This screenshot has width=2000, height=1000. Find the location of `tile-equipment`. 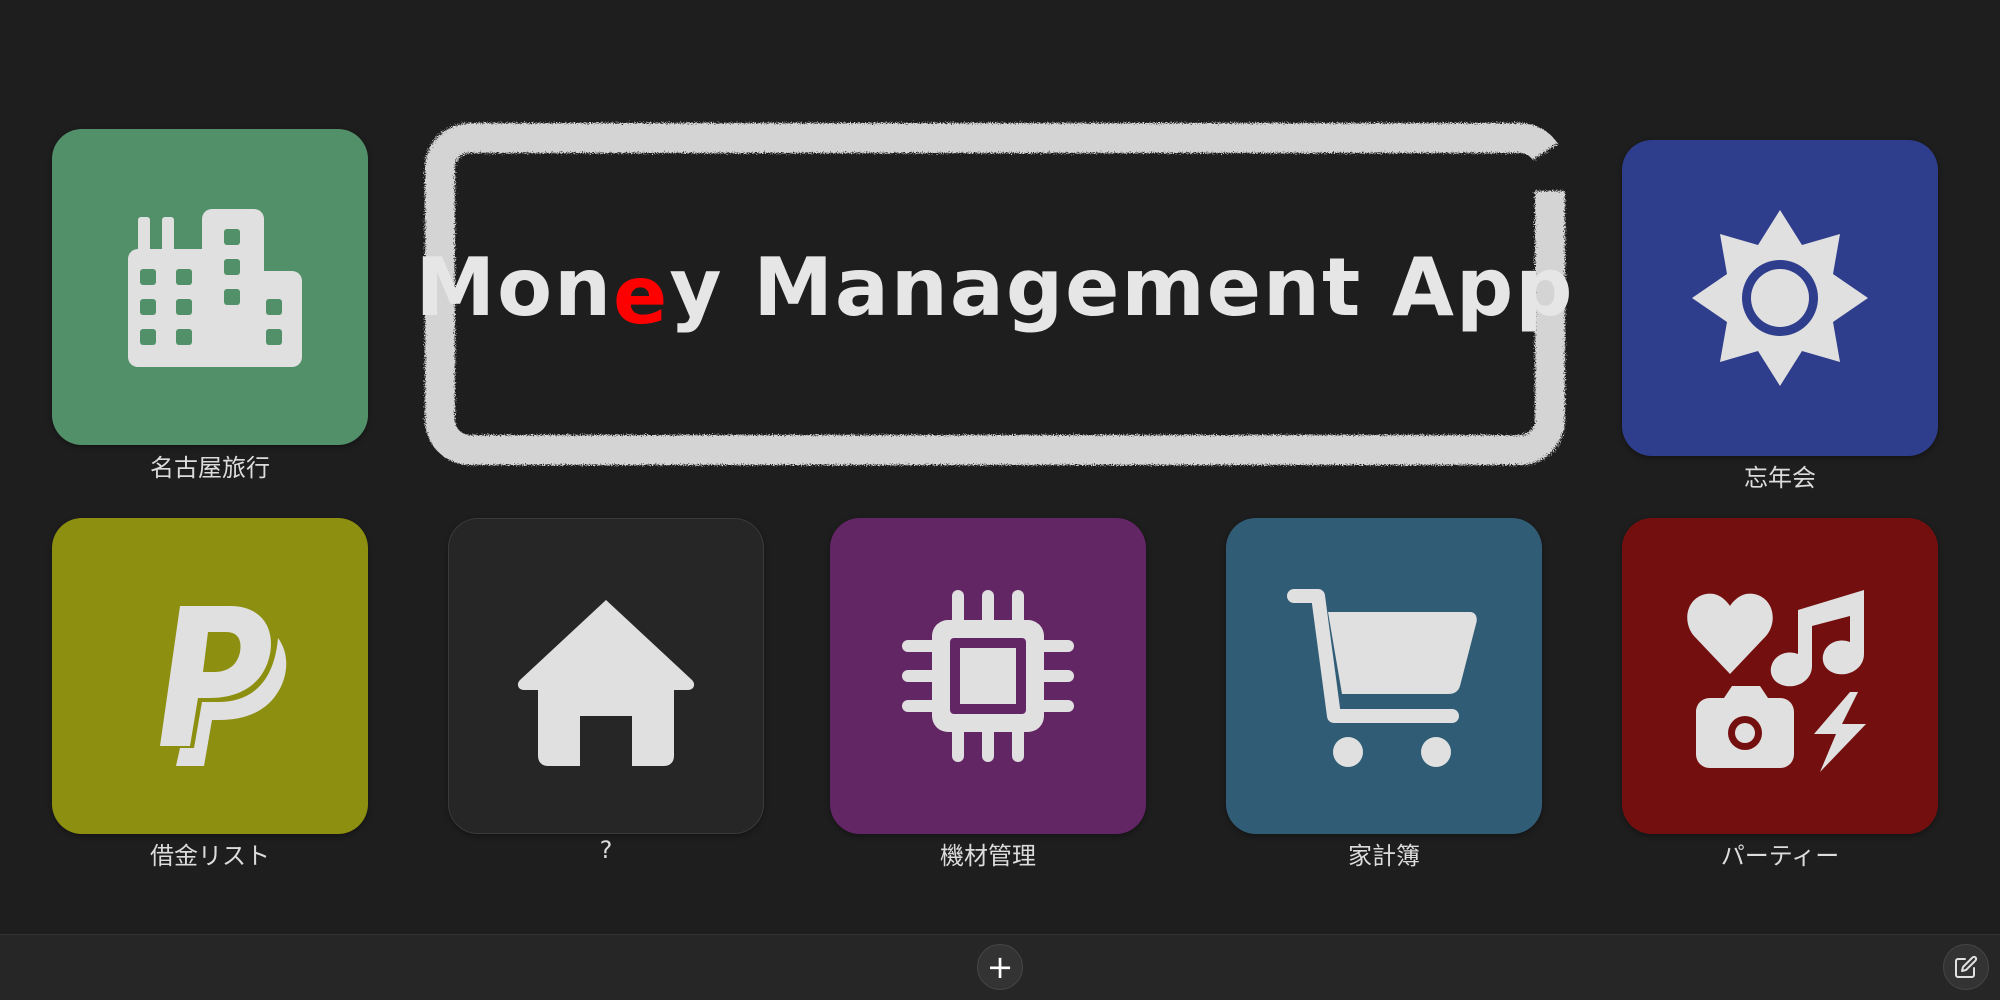

tile-equipment is located at coordinates (988, 676).